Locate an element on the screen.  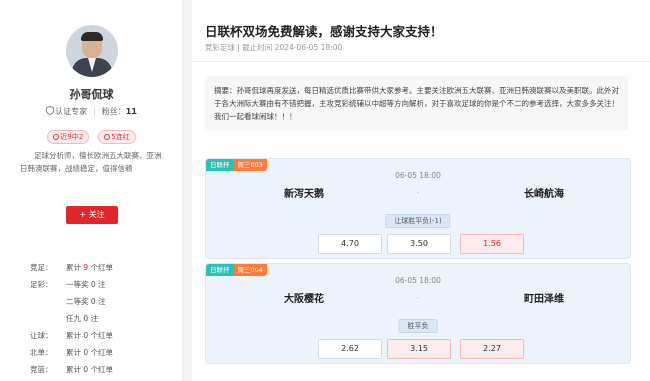
odds-draw: 3.50 is located at coordinates (419, 244).